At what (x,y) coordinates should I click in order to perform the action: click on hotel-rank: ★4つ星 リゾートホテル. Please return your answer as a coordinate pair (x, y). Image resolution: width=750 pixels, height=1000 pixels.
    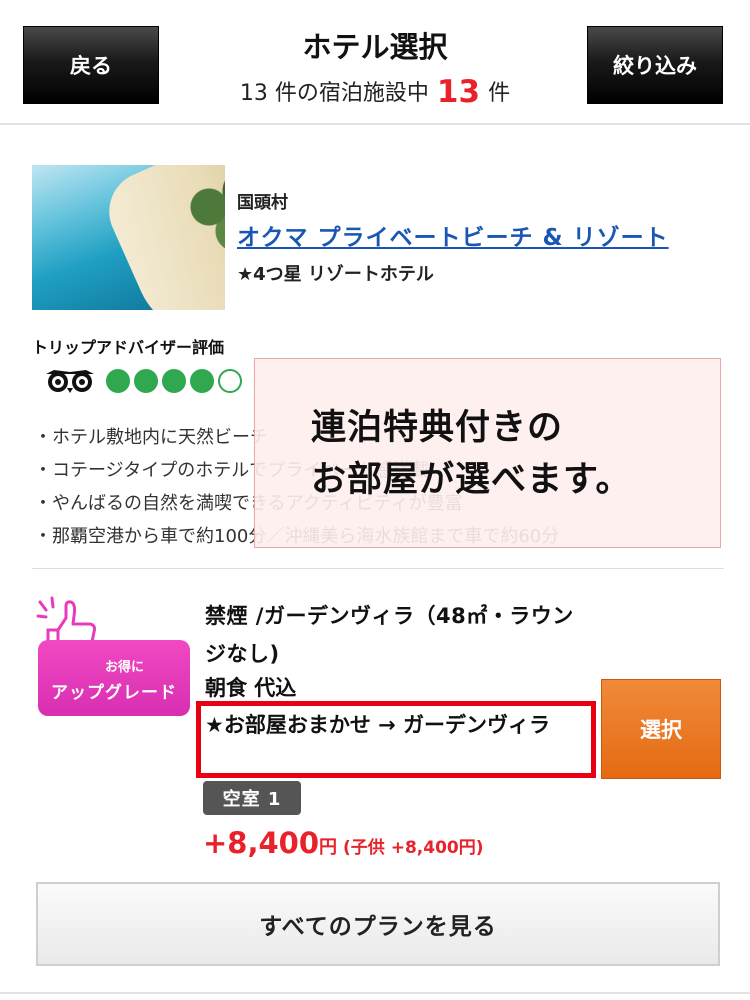
    Looking at the image, I should click on (335, 274).